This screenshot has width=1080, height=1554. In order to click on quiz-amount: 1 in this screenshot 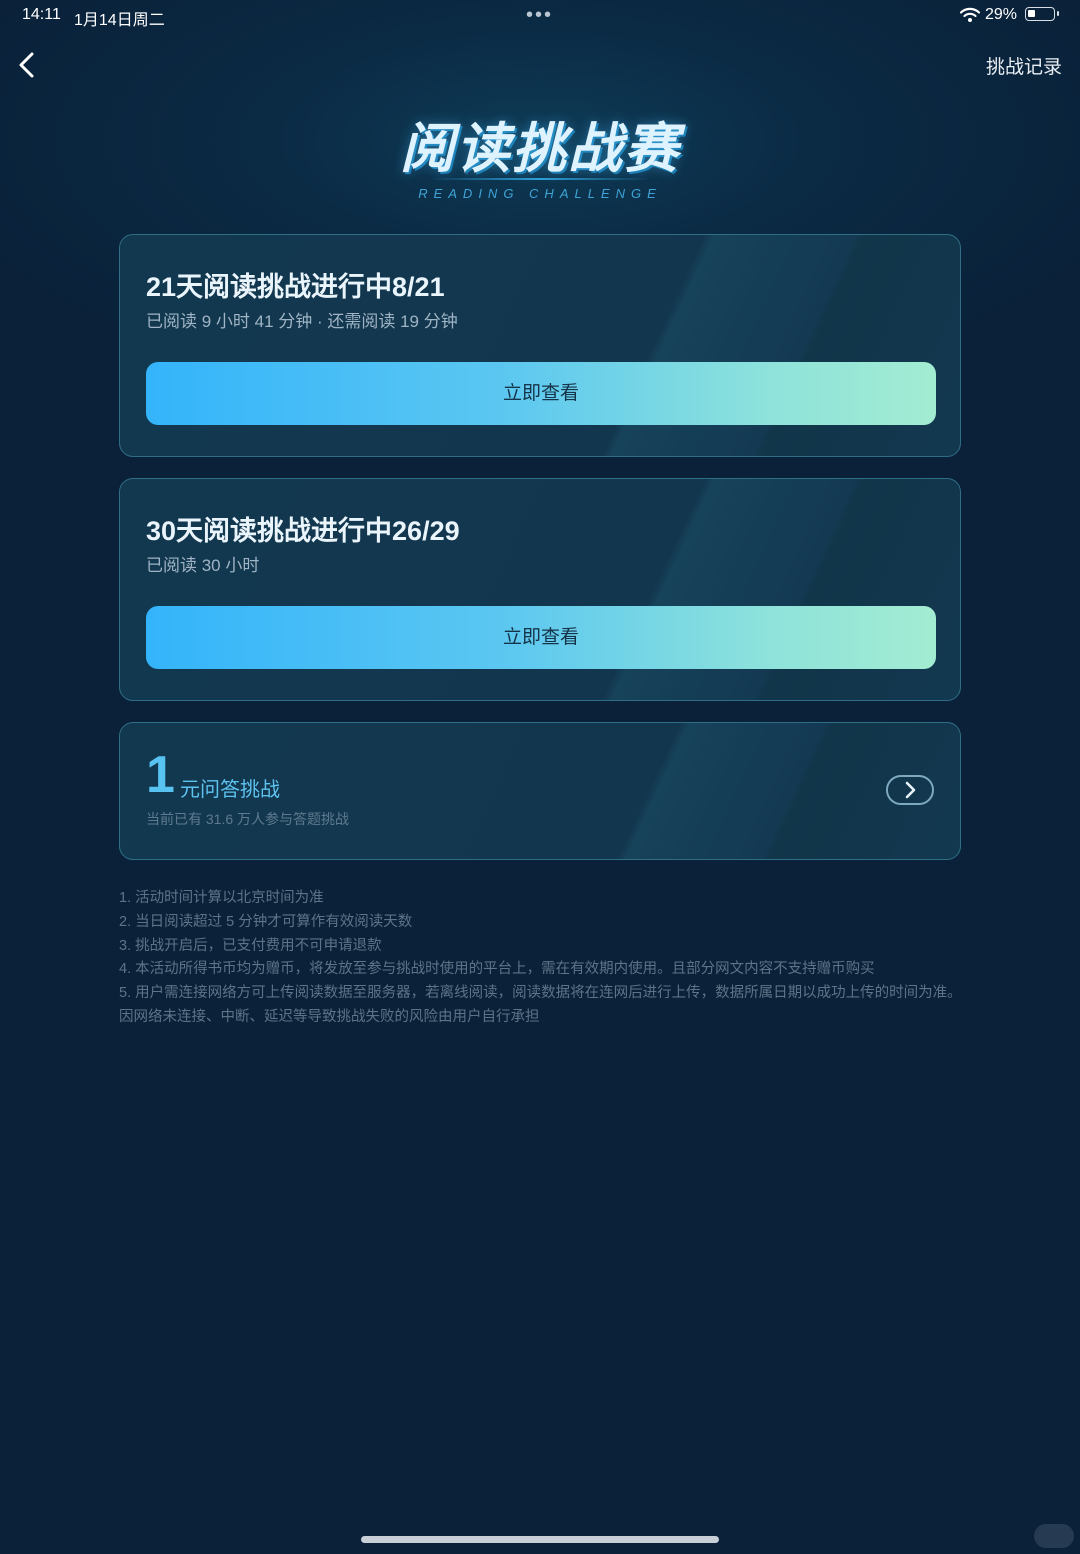, I will do `click(160, 775)`.